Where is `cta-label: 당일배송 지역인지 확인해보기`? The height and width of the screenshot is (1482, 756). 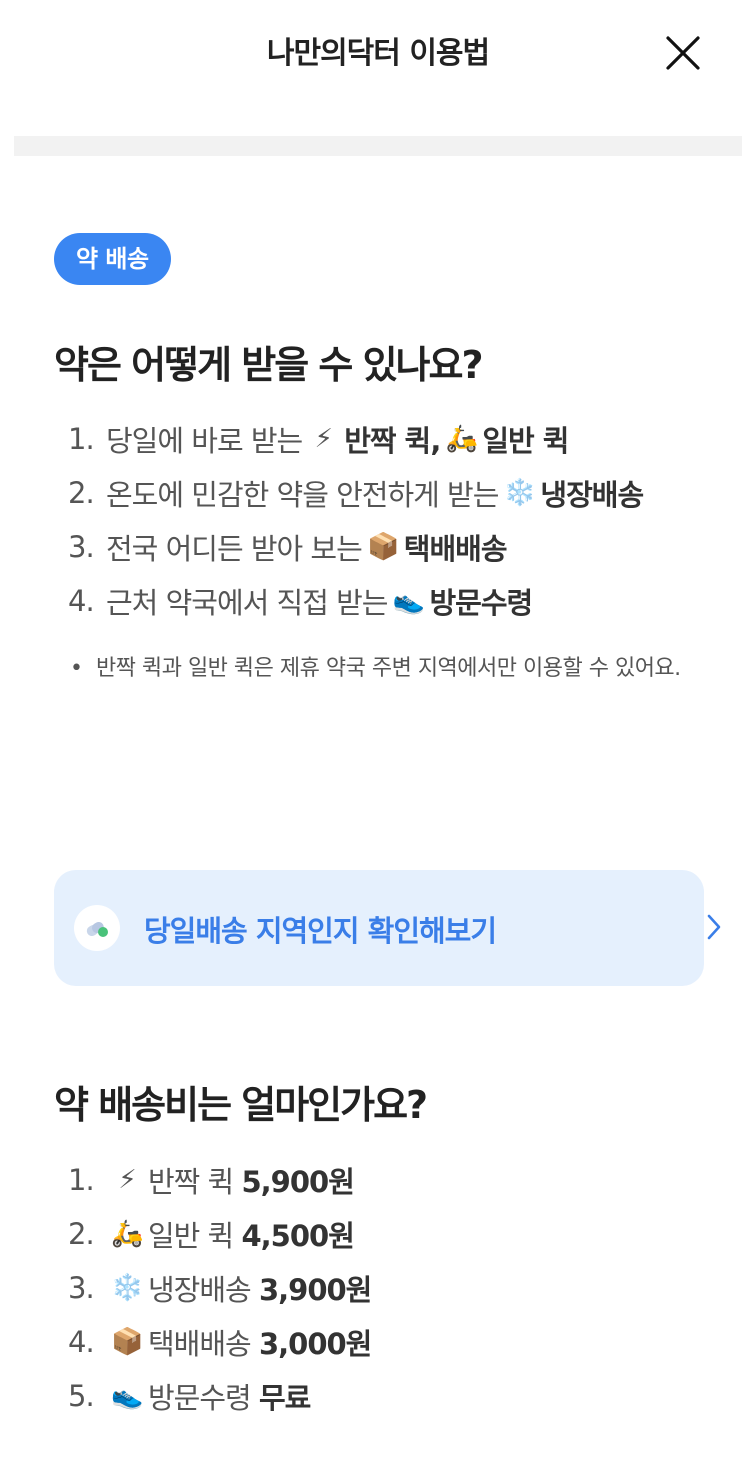 cta-label: 당일배송 지역인지 확인해보기 is located at coordinates (320, 931).